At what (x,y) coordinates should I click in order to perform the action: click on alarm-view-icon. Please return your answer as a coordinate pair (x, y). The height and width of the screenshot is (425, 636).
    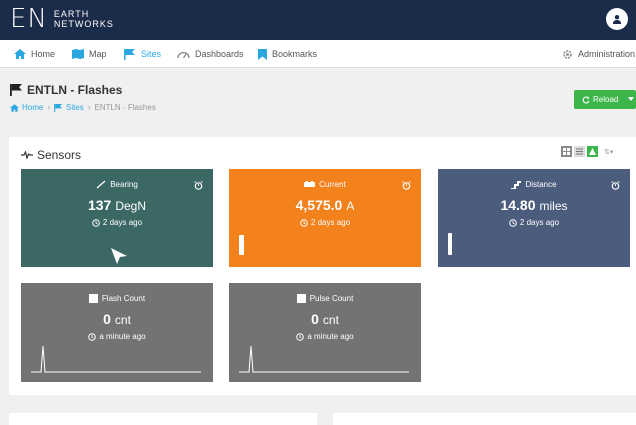
    Looking at the image, I should click on (592, 151).